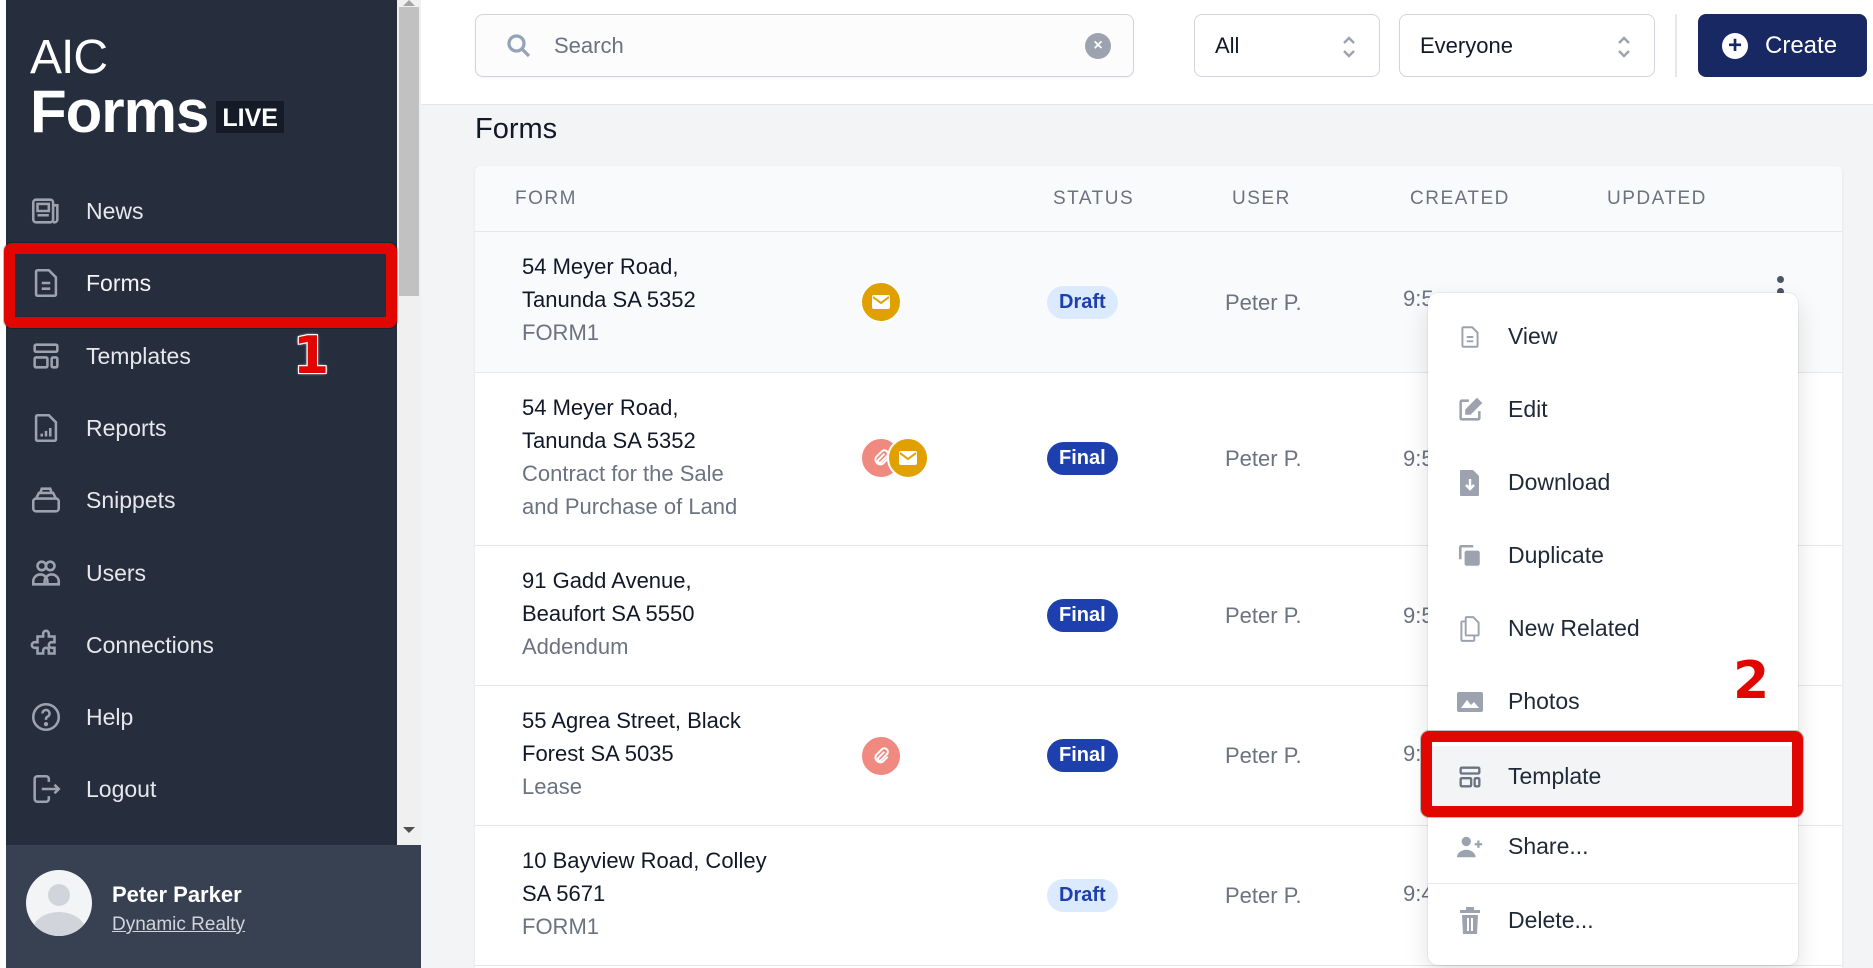 The image size is (1873, 968). What do you see at coordinates (1613, 701) in the screenshot?
I see `menu-item-photos: Photos` at bounding box center [1613, 701].